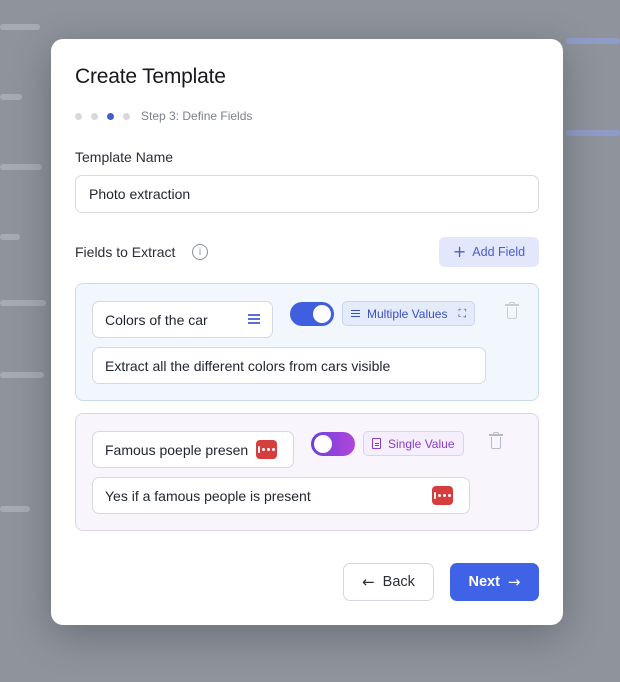  Describe the element at coordinates (150, 76) in the screenshot. I see `modal-title: Create Template` at that location.